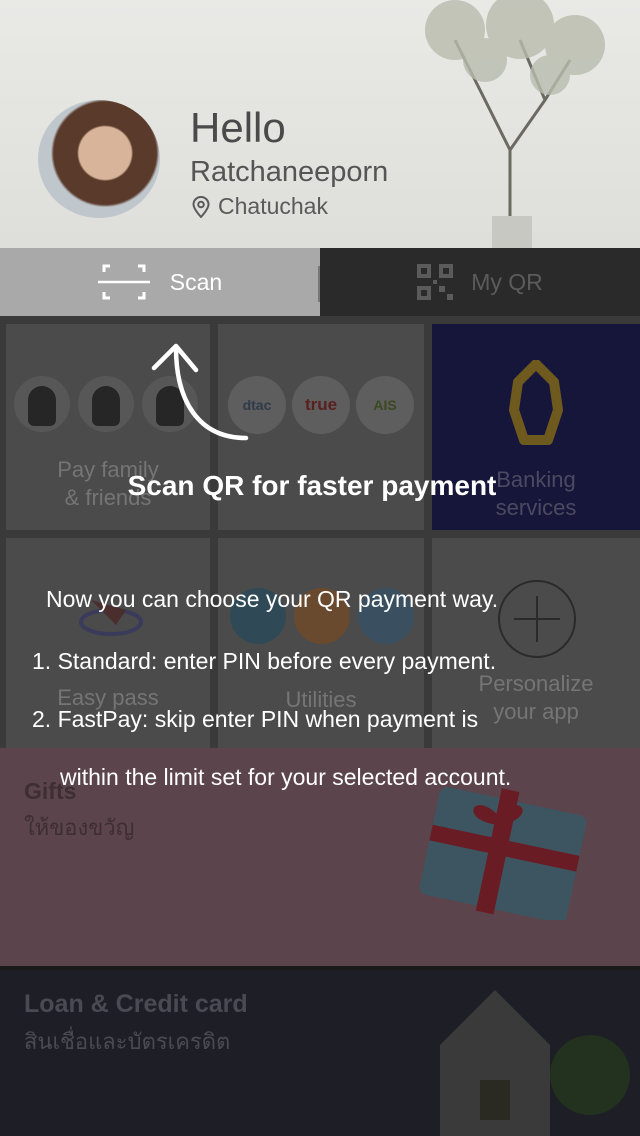 The height and width of the screenshot is (1136, 640). I want to click on scan-tab-bar: Scan My QR, so click(320, 282).